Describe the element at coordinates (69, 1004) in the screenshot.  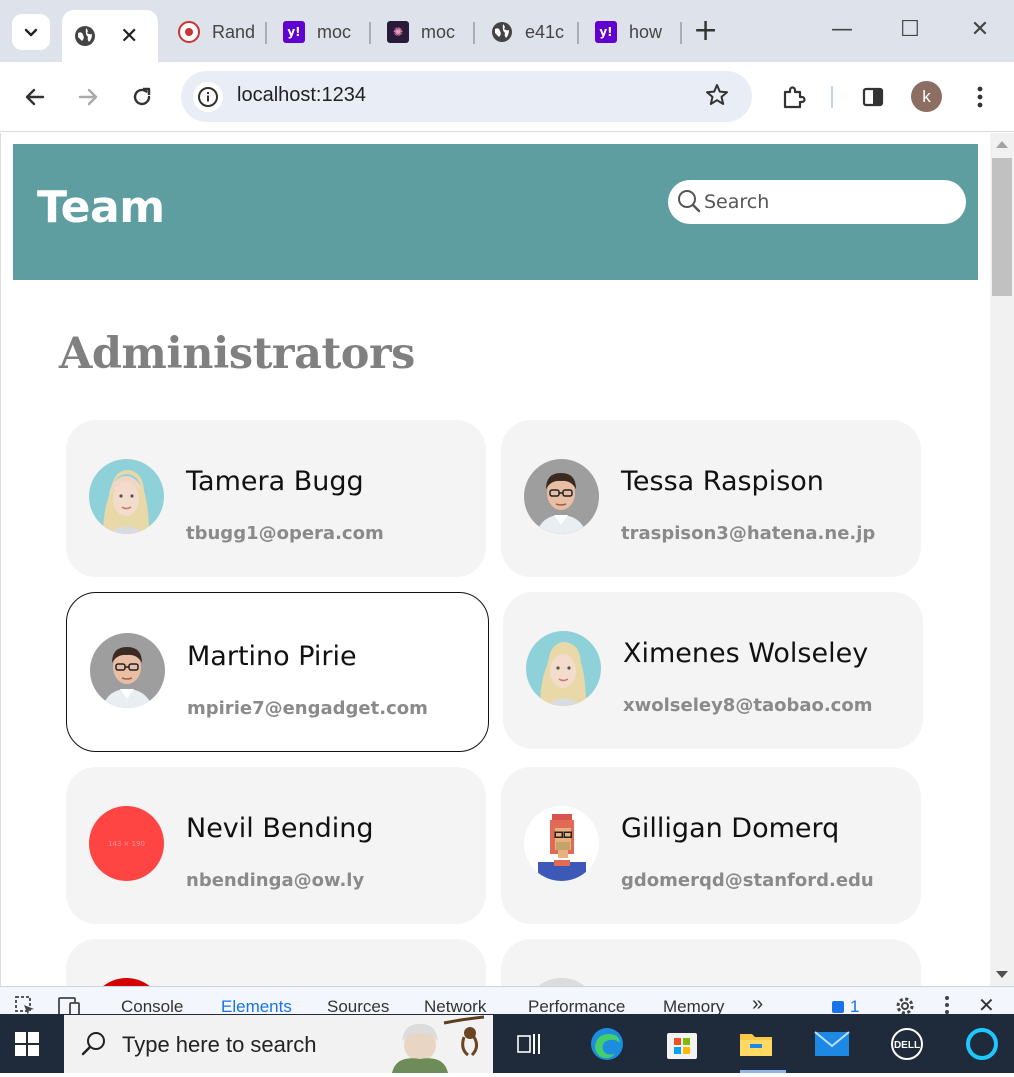
I see `device-toolbar-icon` at that location.